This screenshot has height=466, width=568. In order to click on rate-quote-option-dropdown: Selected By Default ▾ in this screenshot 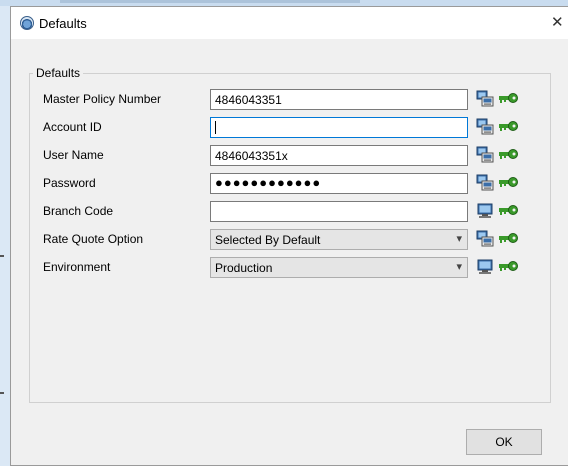, I will do `click(339, 239)`.